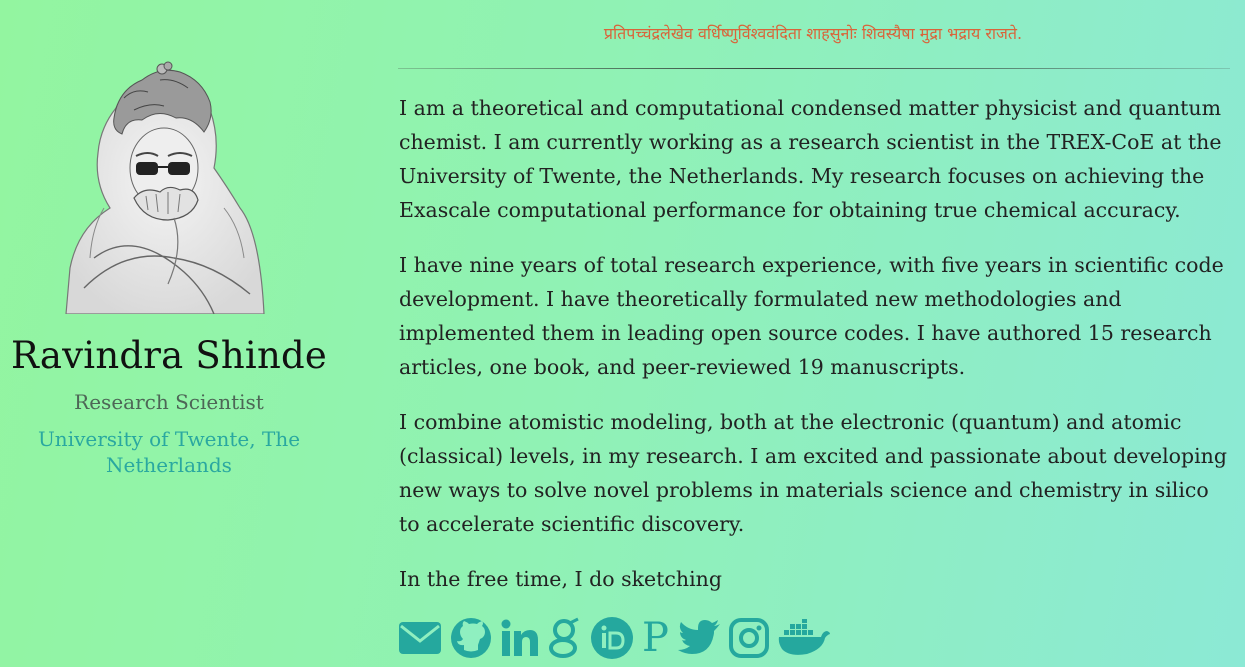 Image resolution: width=1245 pixels, height=667 pixels. I want to click on profile-name: Ravindra Shinde, so click(169, 355).